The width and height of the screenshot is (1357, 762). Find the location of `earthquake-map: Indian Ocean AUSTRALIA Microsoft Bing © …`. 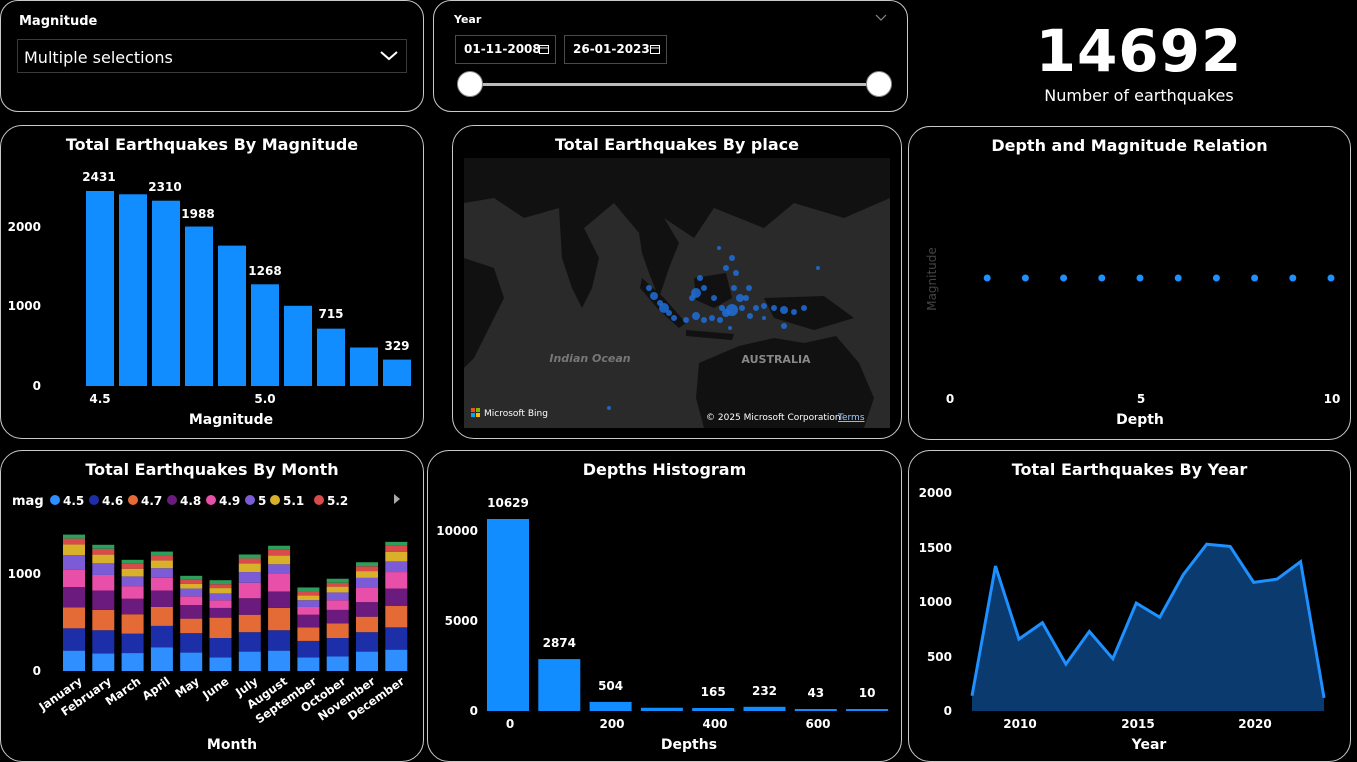

earthquake-map: Indian Ocean AUSTRALIA Microsoft Bing © … is located at coordinates (677, 293).